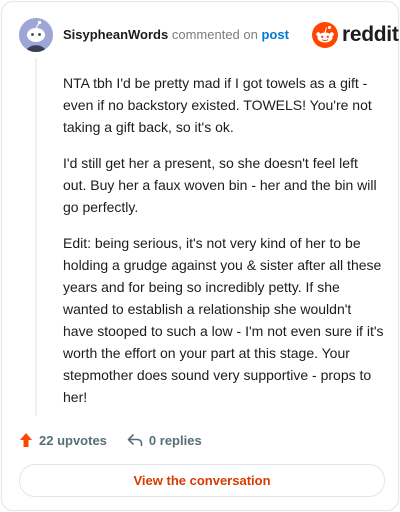 The width and height of the screenshot is (400, 512). Describe the element at coordinates (175, 440) in the screenshot. I see `reply-count: 0 replies` at that location.